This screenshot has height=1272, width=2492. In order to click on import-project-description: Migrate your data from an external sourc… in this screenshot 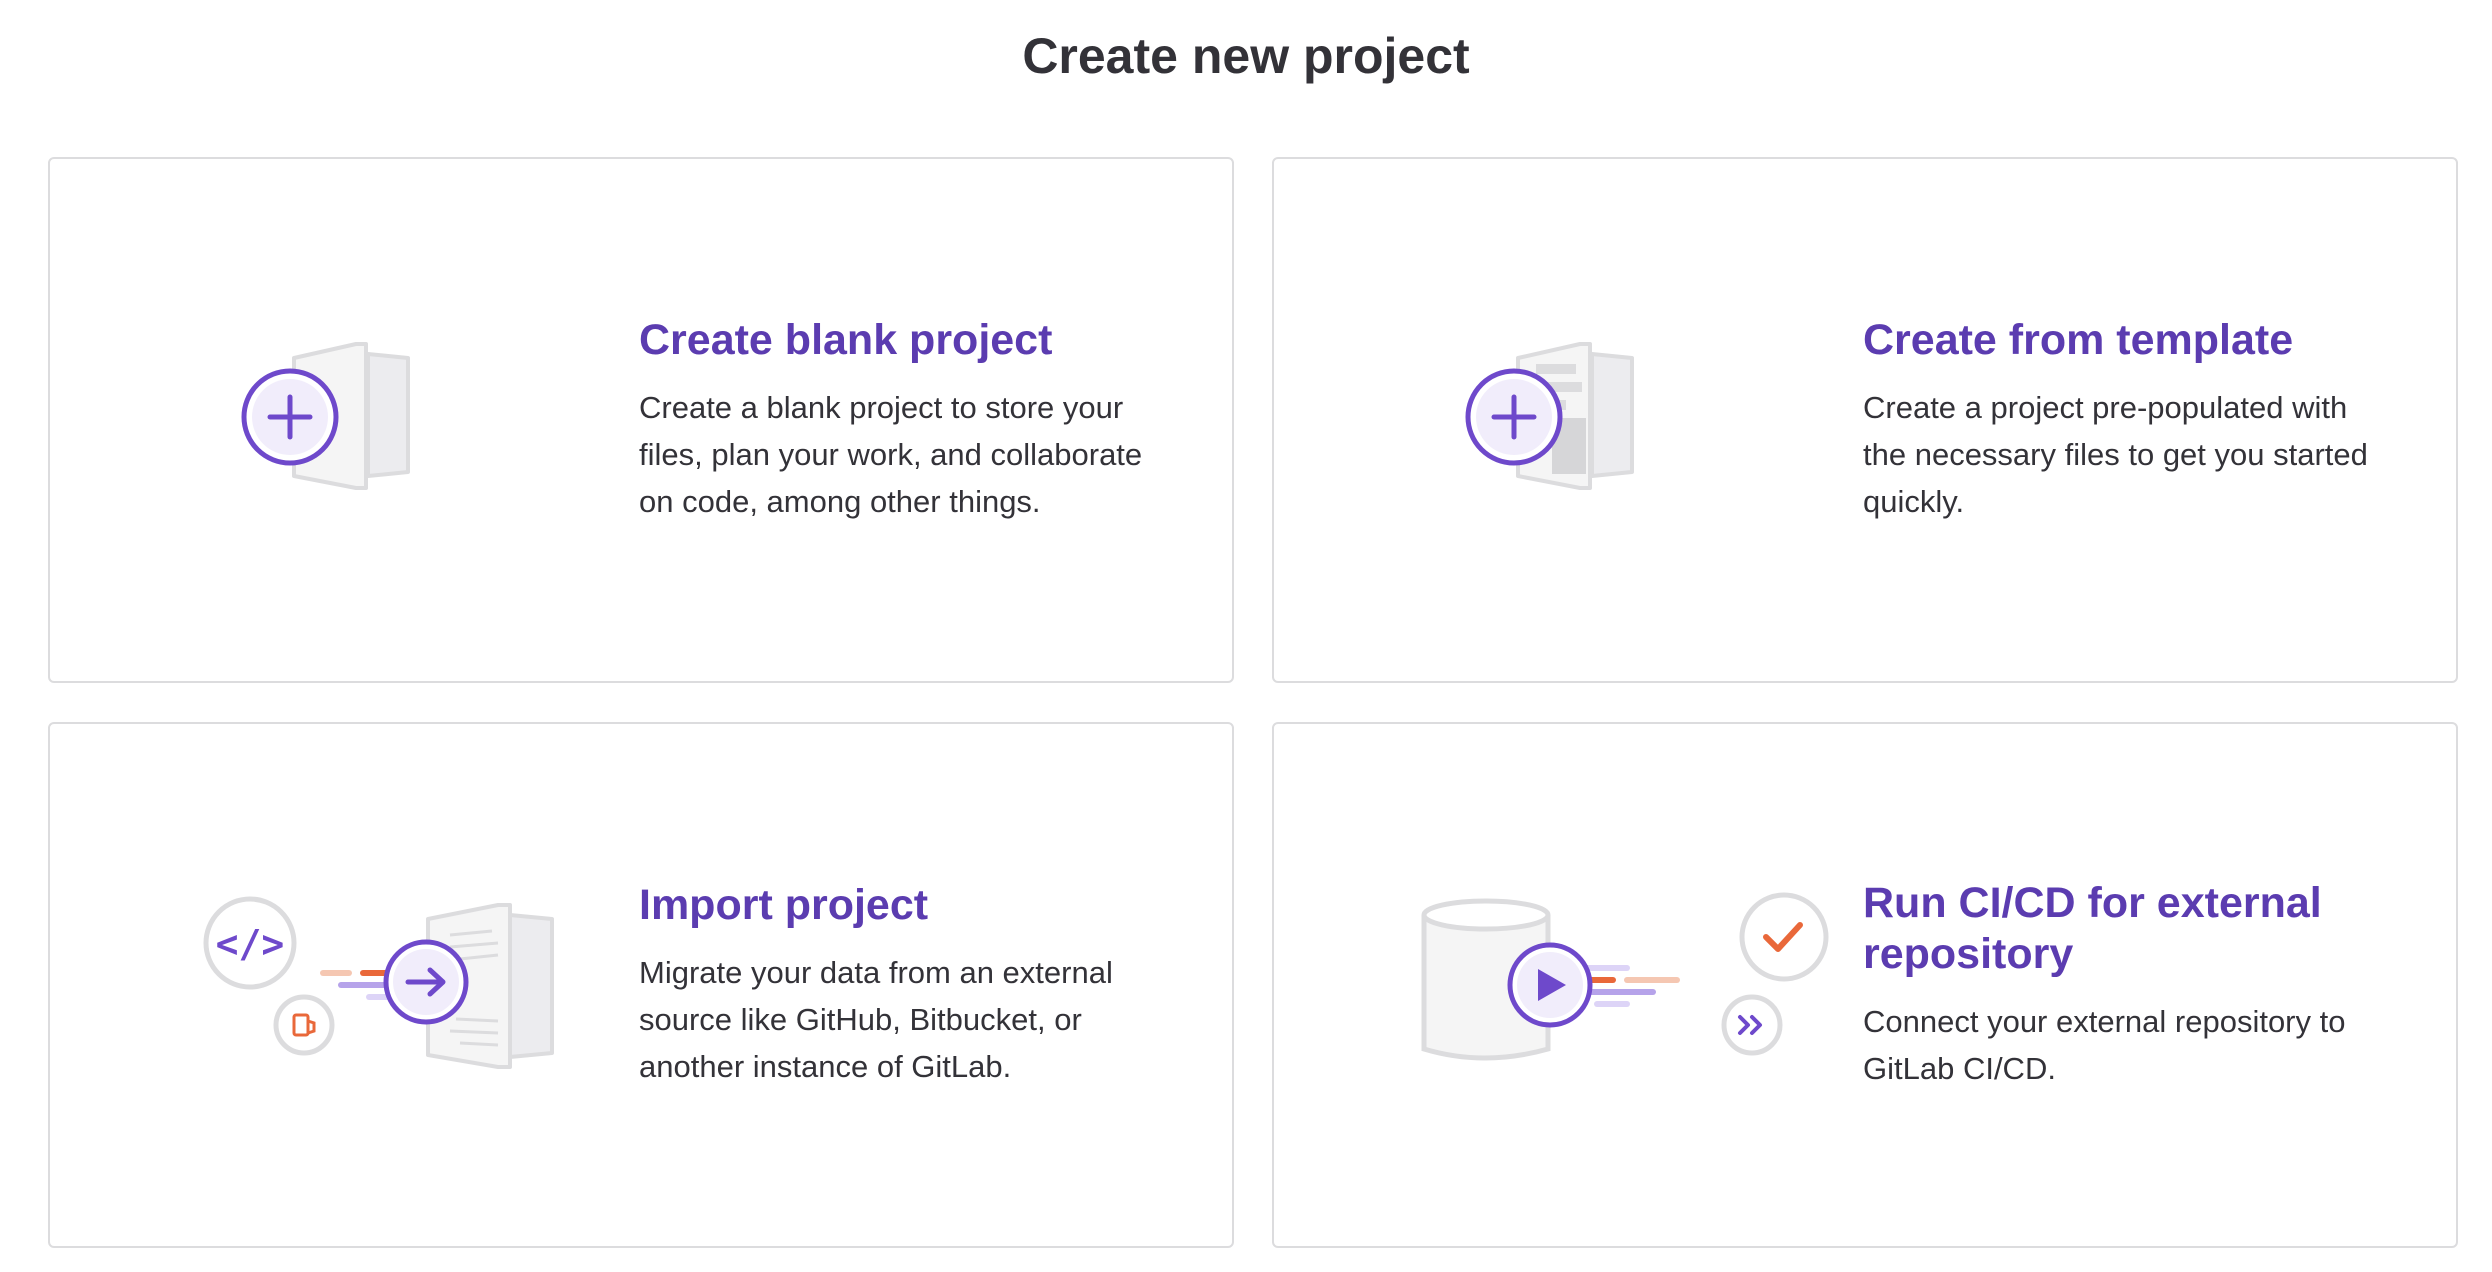, I will do `click(876, 1019)`.